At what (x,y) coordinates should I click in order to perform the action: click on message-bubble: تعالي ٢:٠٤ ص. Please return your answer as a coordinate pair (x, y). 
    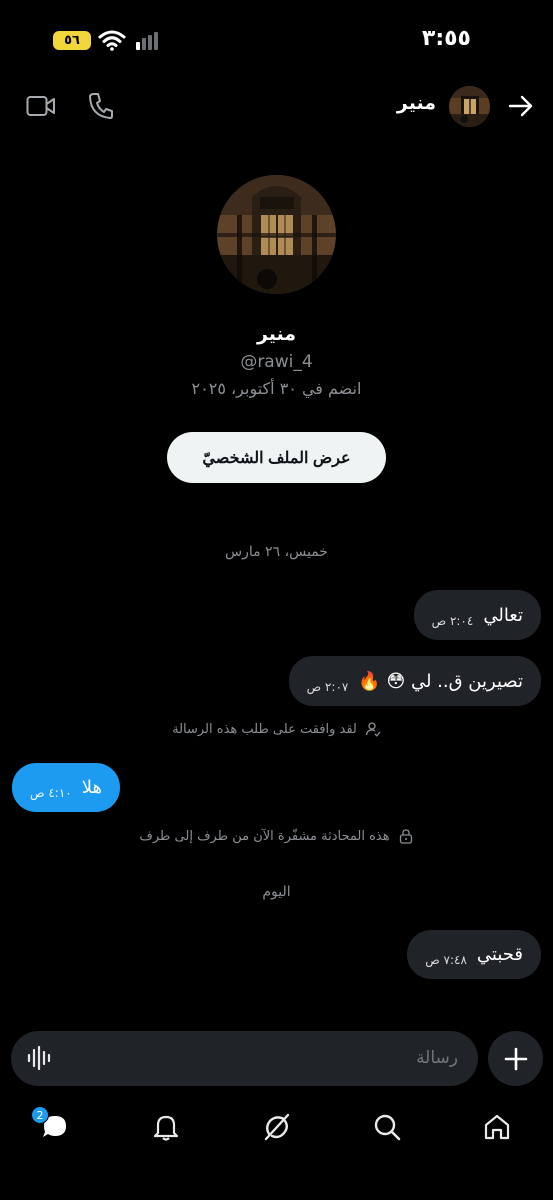
    Looking at the image, I should click on (477, 615).